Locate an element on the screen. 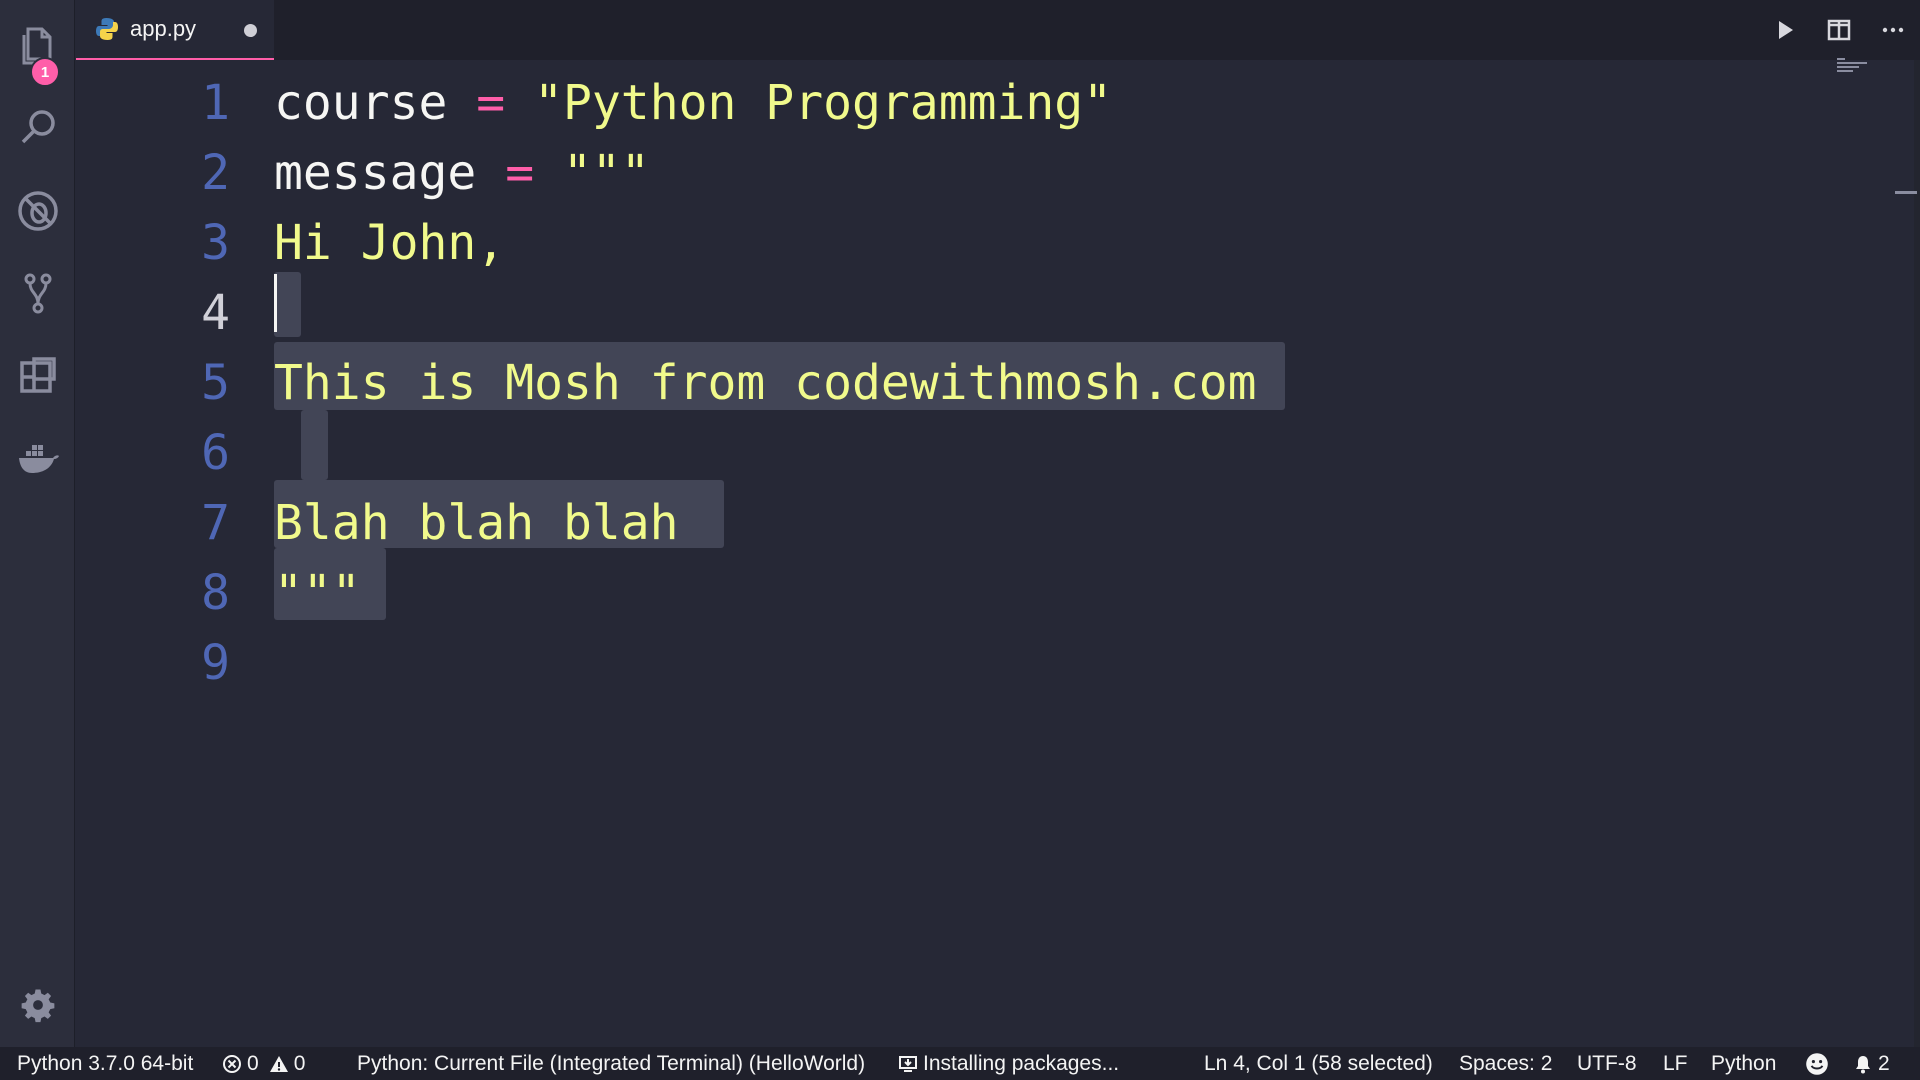 Image resolution: width=1920 pixels, height=1080 pixels. code-line: 4 is located at coordinates (976, 313).